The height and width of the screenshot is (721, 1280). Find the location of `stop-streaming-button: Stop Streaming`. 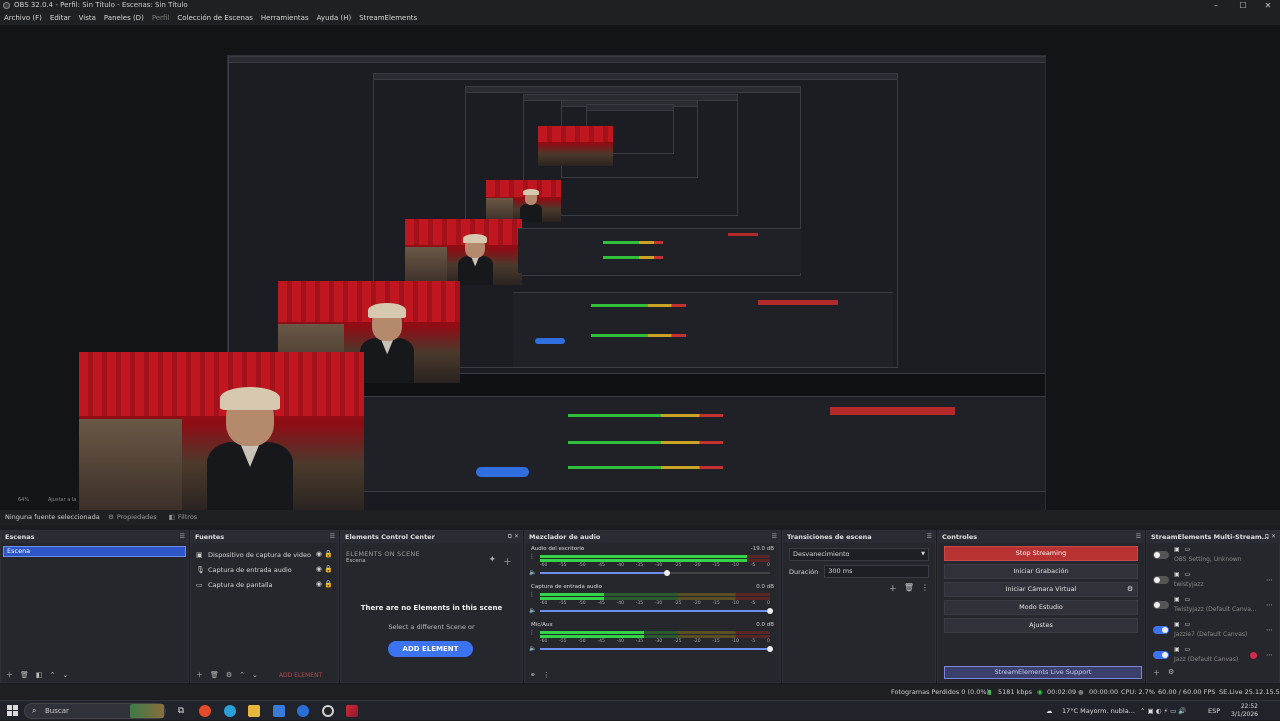

stop-streaming-button: Stop Streaming is located at coordinates (1041, 553).